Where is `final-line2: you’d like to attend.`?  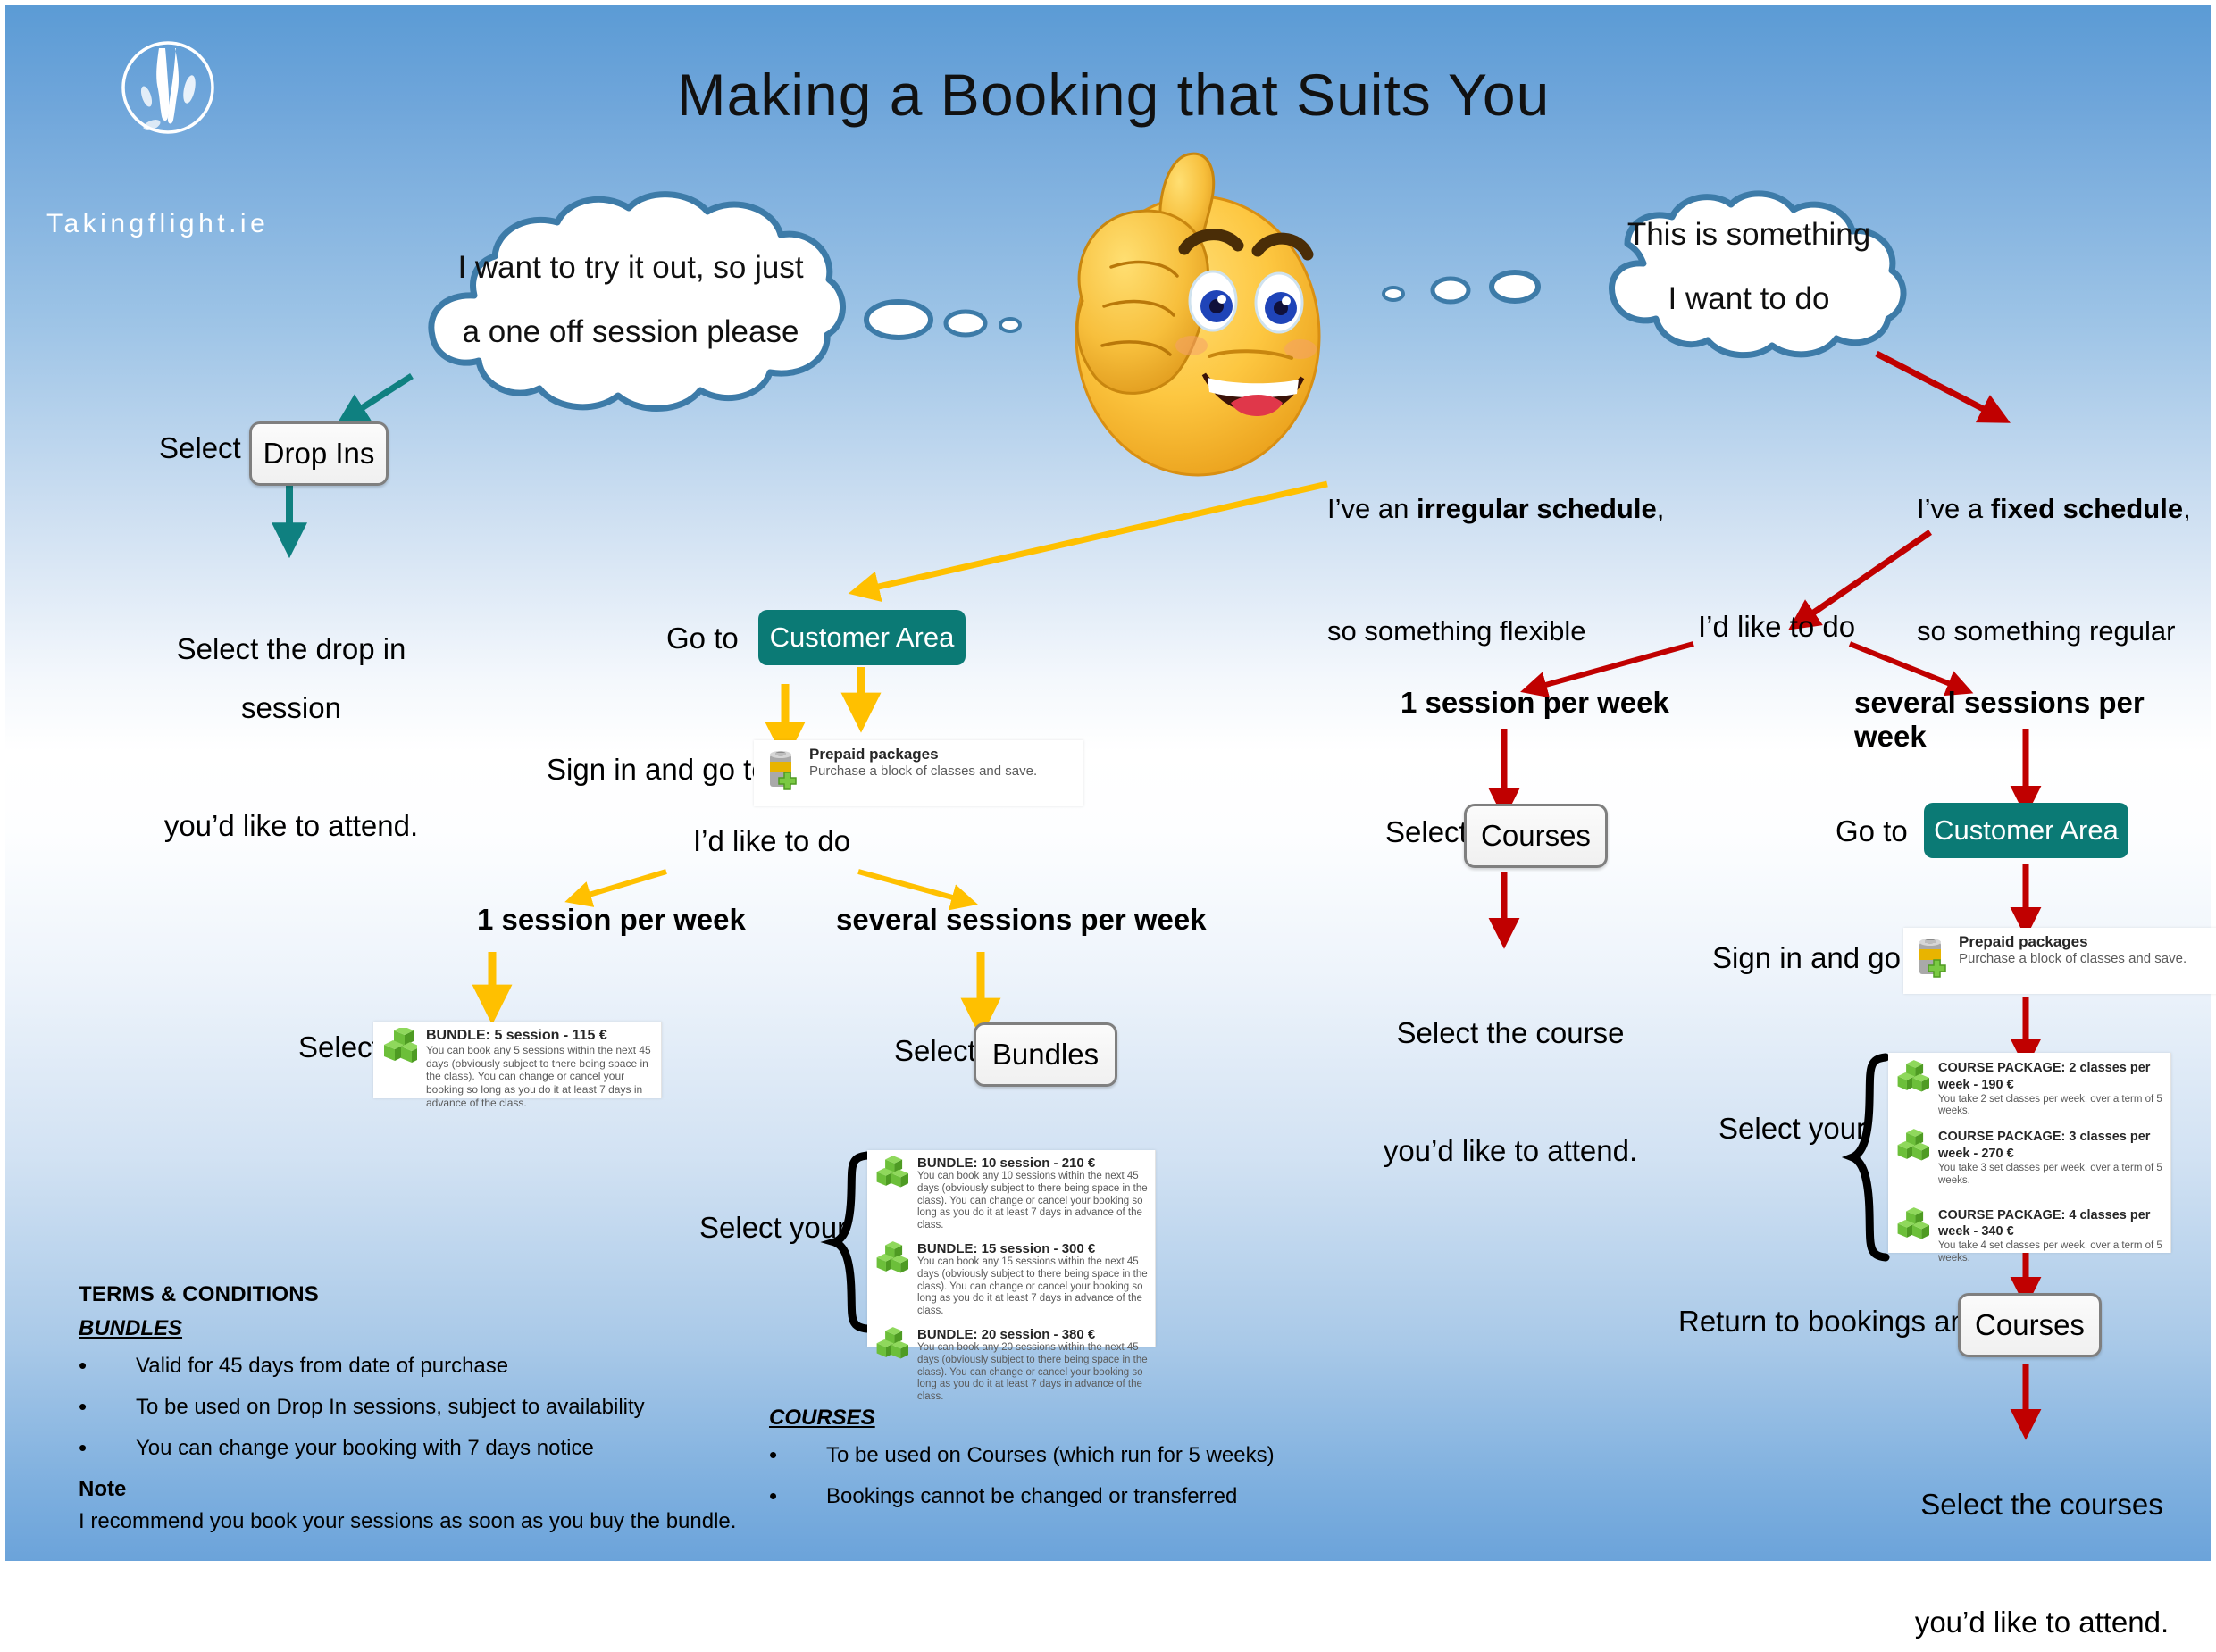 final-line2: you’d like to attend. is located at coordinates (2042, 1622).